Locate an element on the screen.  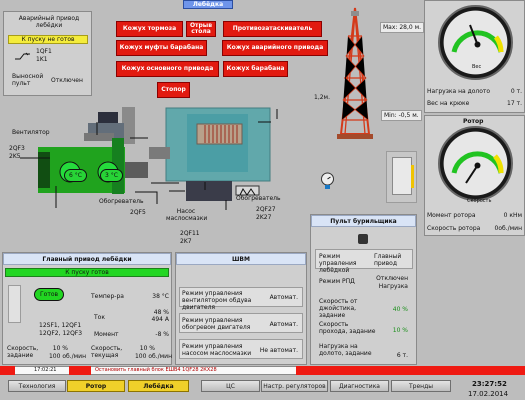
pass-speed-label: Скорость прохода, задание is located at coordinates (347, 328).